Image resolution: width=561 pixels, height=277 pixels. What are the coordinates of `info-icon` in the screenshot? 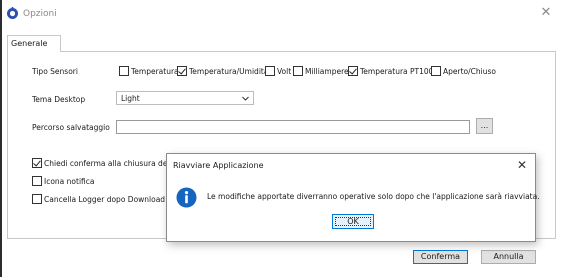 It's located at (186, 197).